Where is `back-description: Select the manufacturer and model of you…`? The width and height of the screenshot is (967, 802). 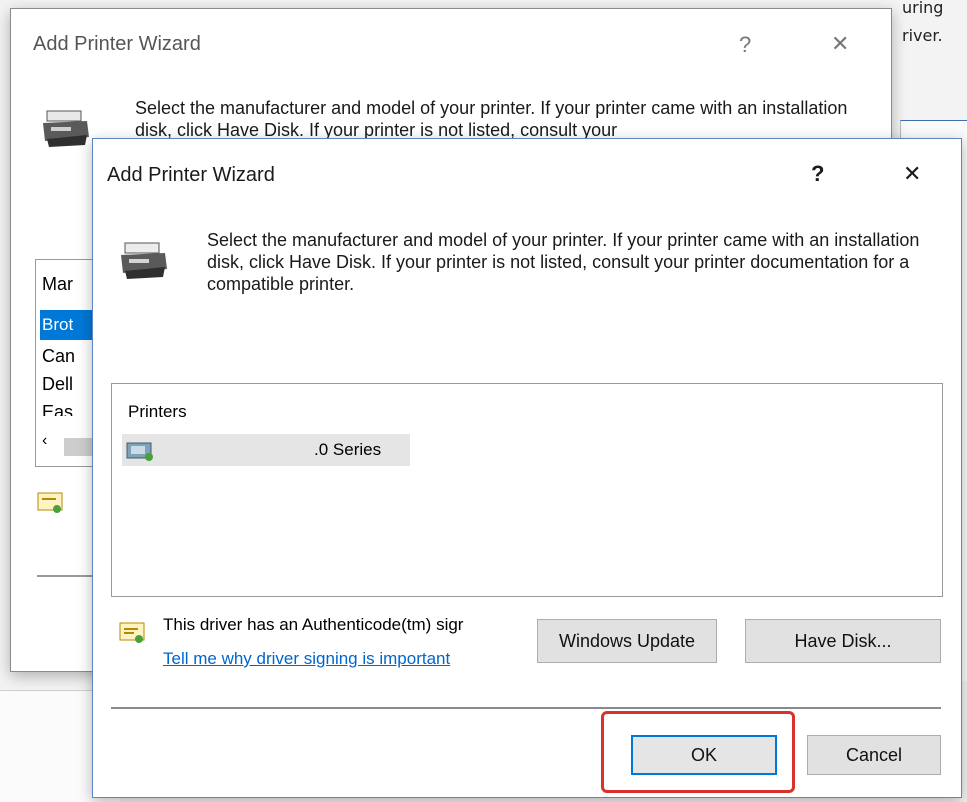
back-description: Select the manufacturer and model of you… is located at coordinates (491, 119).